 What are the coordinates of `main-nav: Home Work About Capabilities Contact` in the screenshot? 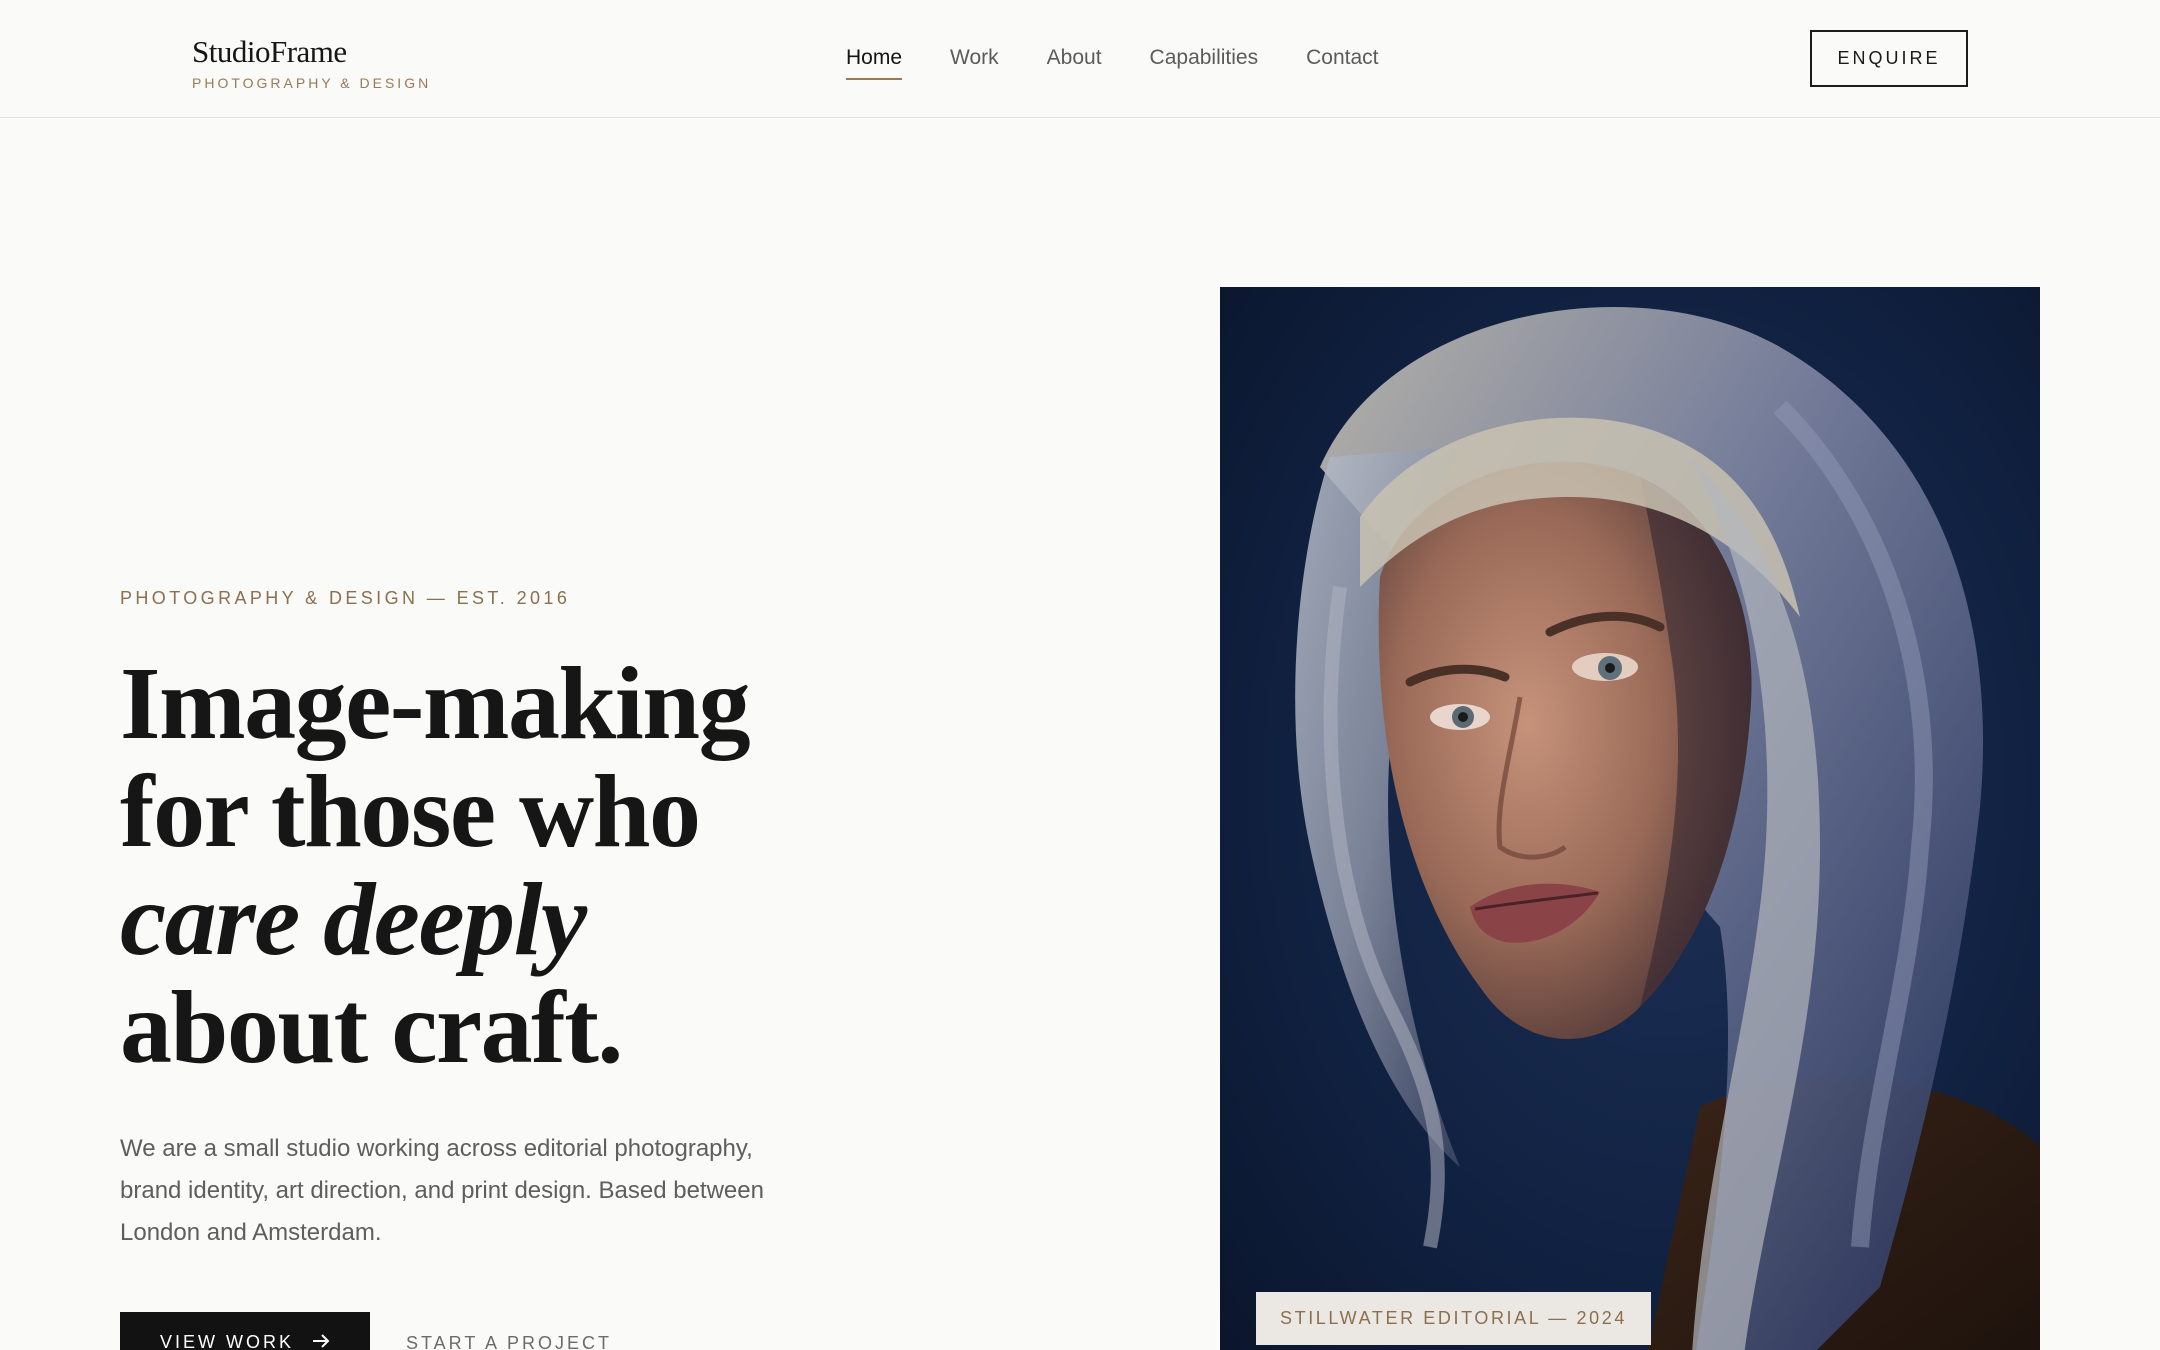 It's located at (1112, 62).